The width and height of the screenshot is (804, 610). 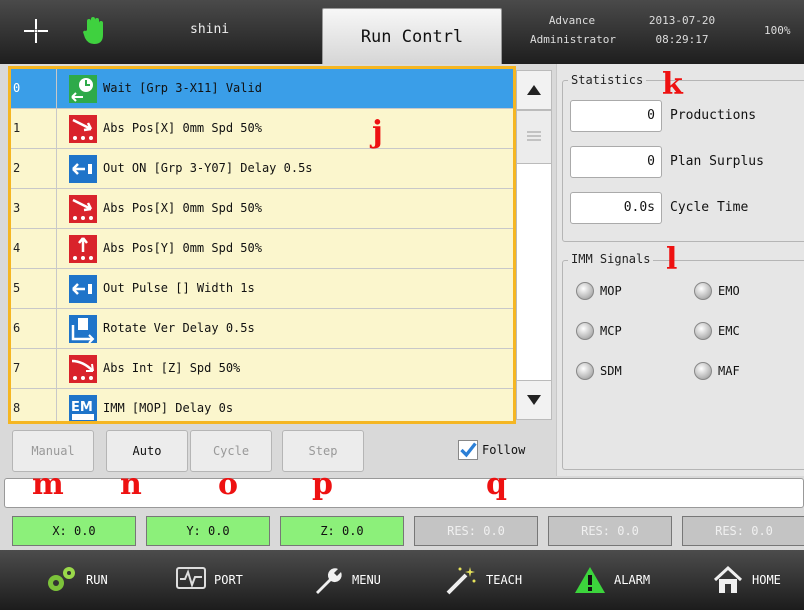 What do you see at coordinates (34, 248) in the screenshot?
I see `row-number: 4` at bounding box center [34, 248].